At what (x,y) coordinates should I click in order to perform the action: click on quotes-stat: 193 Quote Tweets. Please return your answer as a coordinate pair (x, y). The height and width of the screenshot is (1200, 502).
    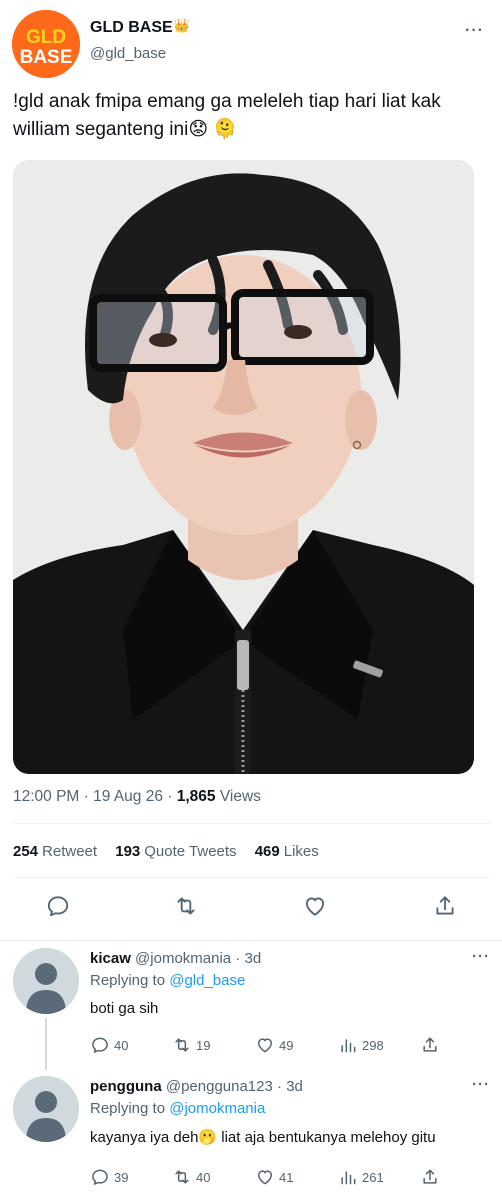
    Looking at the image, I should click on (175, 851).